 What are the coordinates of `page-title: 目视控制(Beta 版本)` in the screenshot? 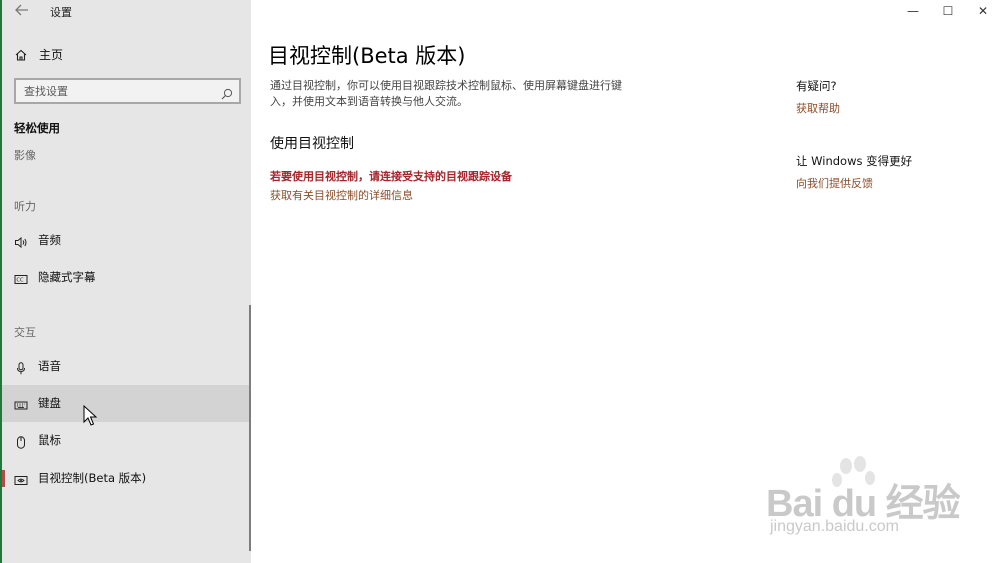 It's located at (367, 56).